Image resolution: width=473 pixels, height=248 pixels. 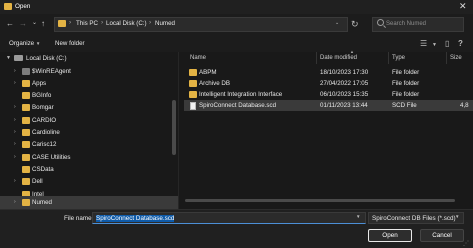 What do you see at coordinates (39, 83) in the screenshot?
I see `sidebar-item-label: Apps` at bounding box center [39, 83].